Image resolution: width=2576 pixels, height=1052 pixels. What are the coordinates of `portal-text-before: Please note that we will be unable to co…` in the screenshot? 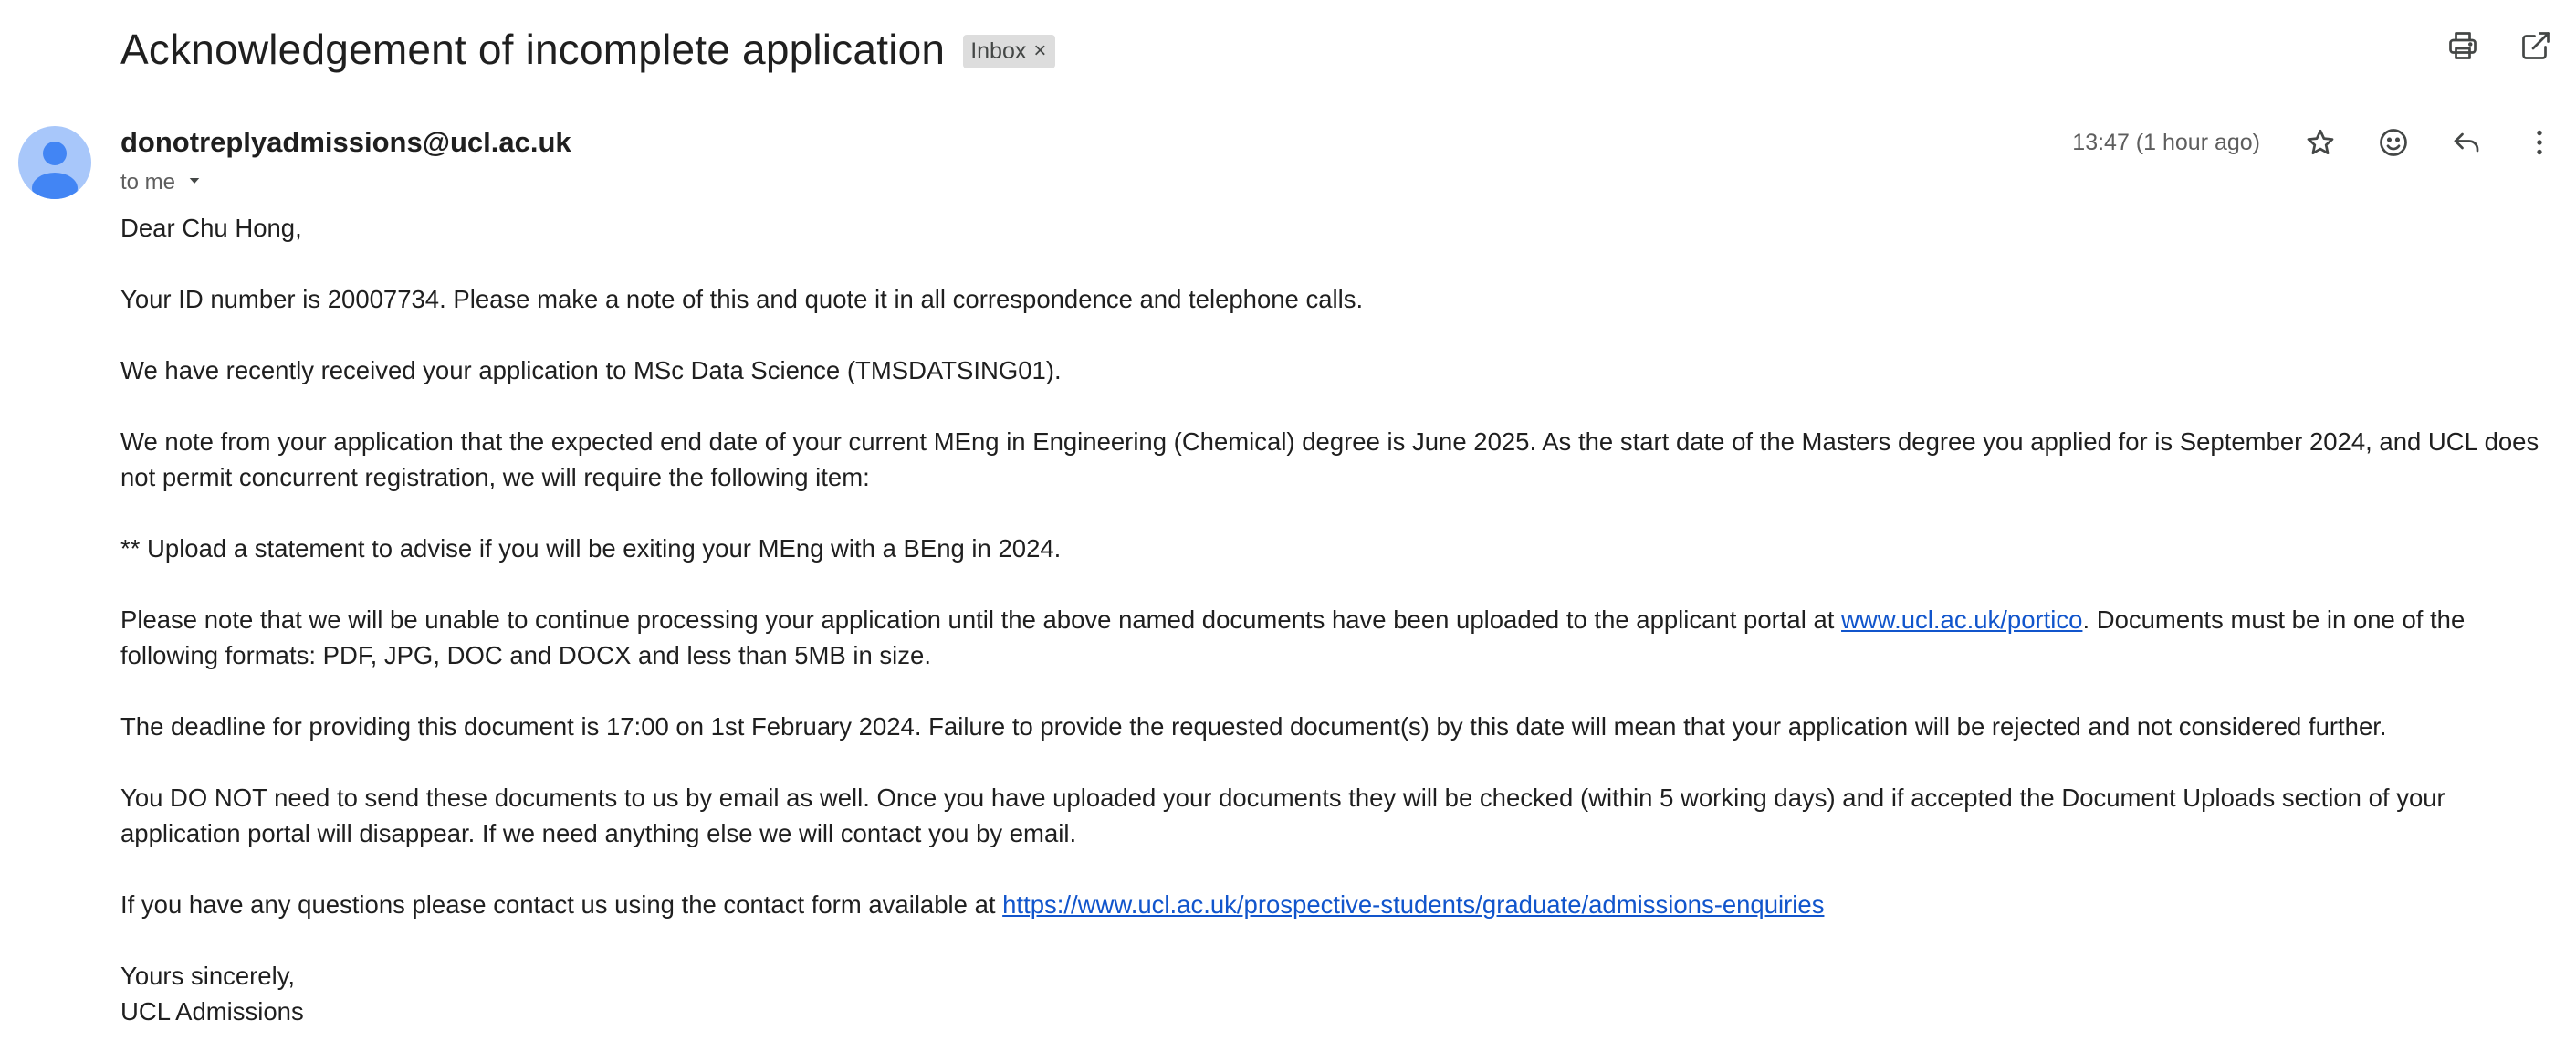 It's located at (981, 619).